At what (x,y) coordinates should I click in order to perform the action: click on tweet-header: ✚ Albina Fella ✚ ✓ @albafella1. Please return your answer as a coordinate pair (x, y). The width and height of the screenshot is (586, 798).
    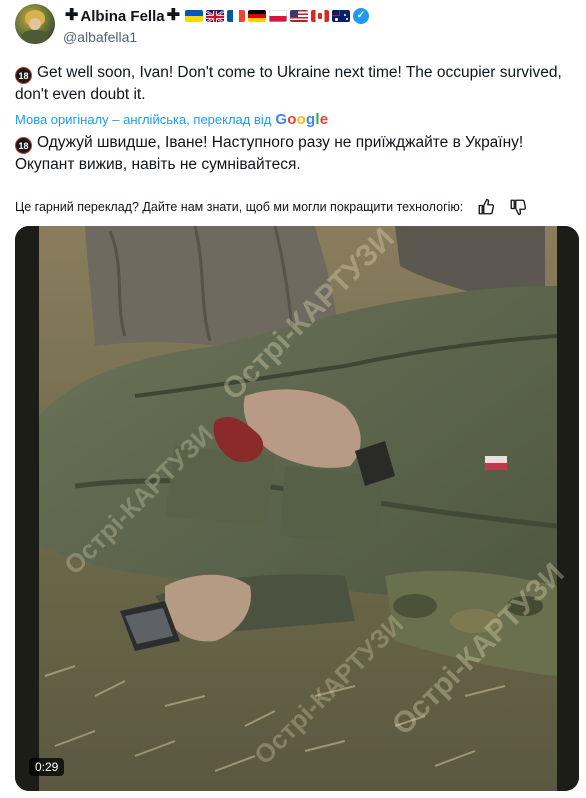
    Looking at the image, I should click on (295, 26).